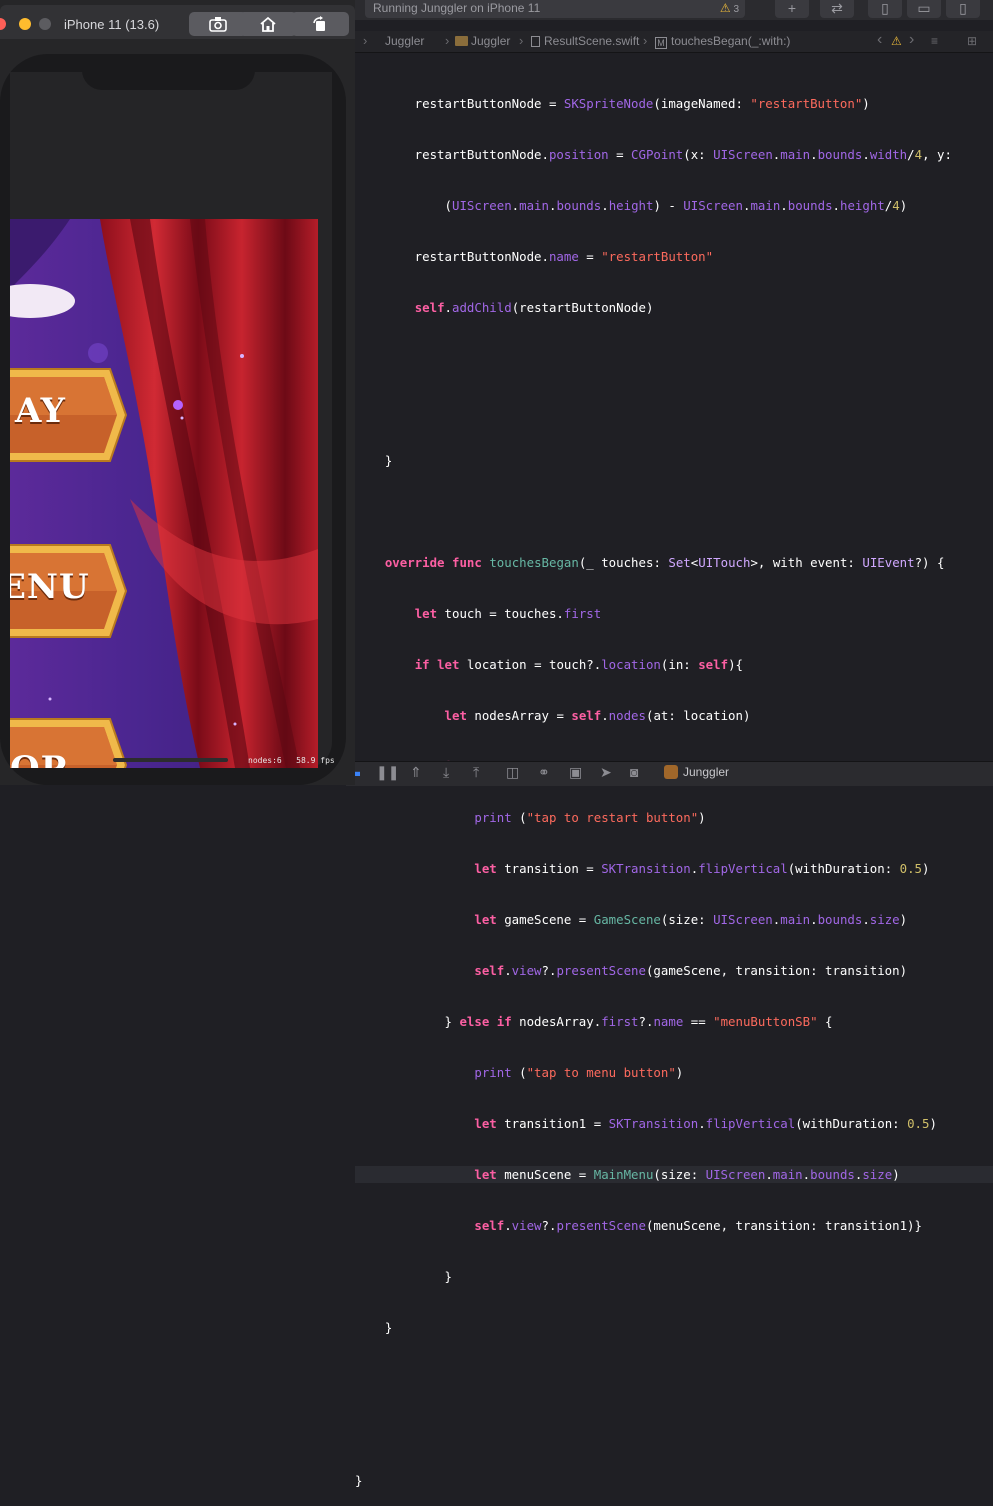  I want to click on pause-icon: ❚❚, so click(387, 772).